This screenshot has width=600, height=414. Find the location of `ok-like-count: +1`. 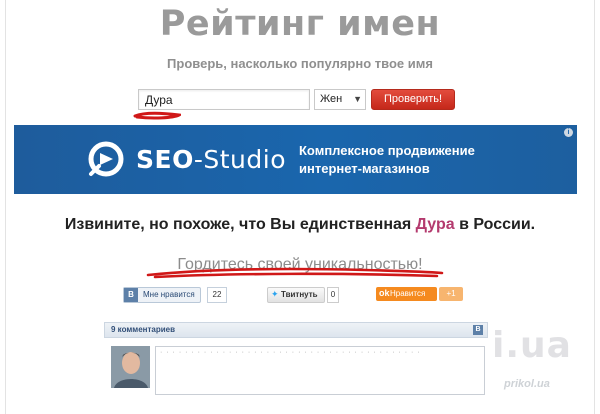

ok-like-count: +1 is located at coordinates (451, 294).